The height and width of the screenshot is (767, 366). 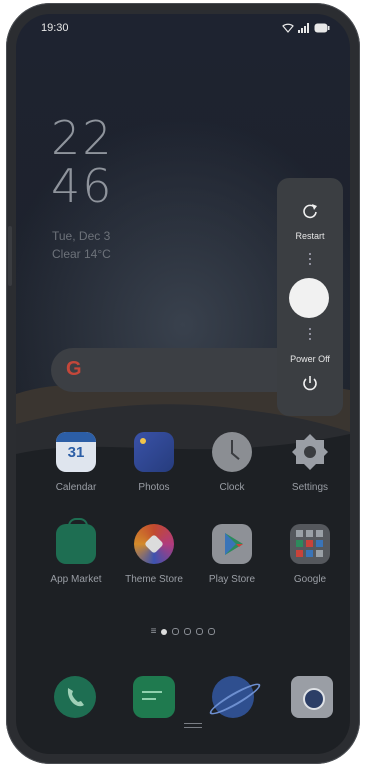 I want to click on app-clock: Clock, so click(x=232, y=462).